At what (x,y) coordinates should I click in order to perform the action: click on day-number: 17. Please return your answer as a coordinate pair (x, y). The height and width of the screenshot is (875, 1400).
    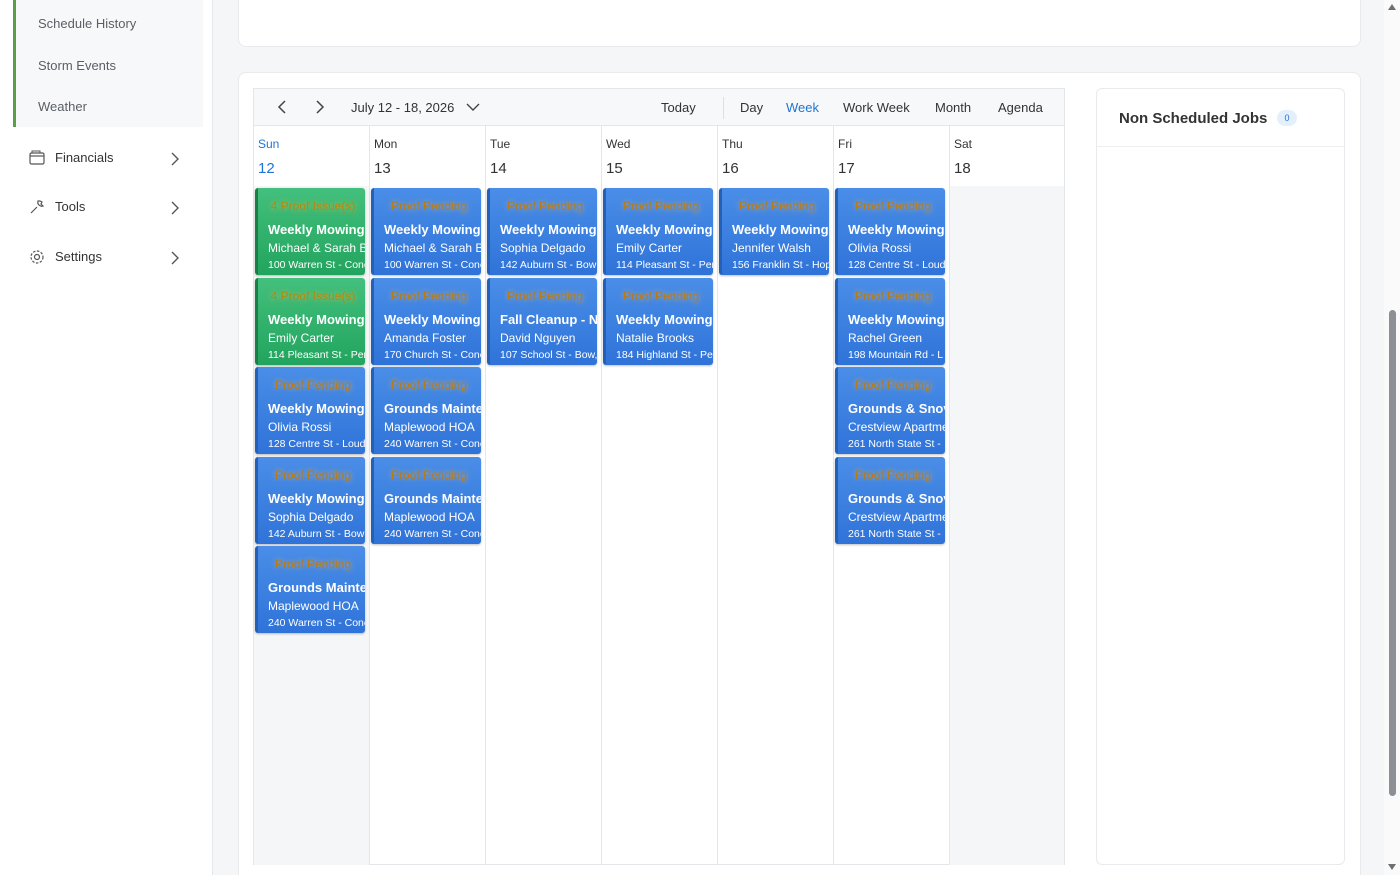
    Looking at the image, I should click on (846, 168).